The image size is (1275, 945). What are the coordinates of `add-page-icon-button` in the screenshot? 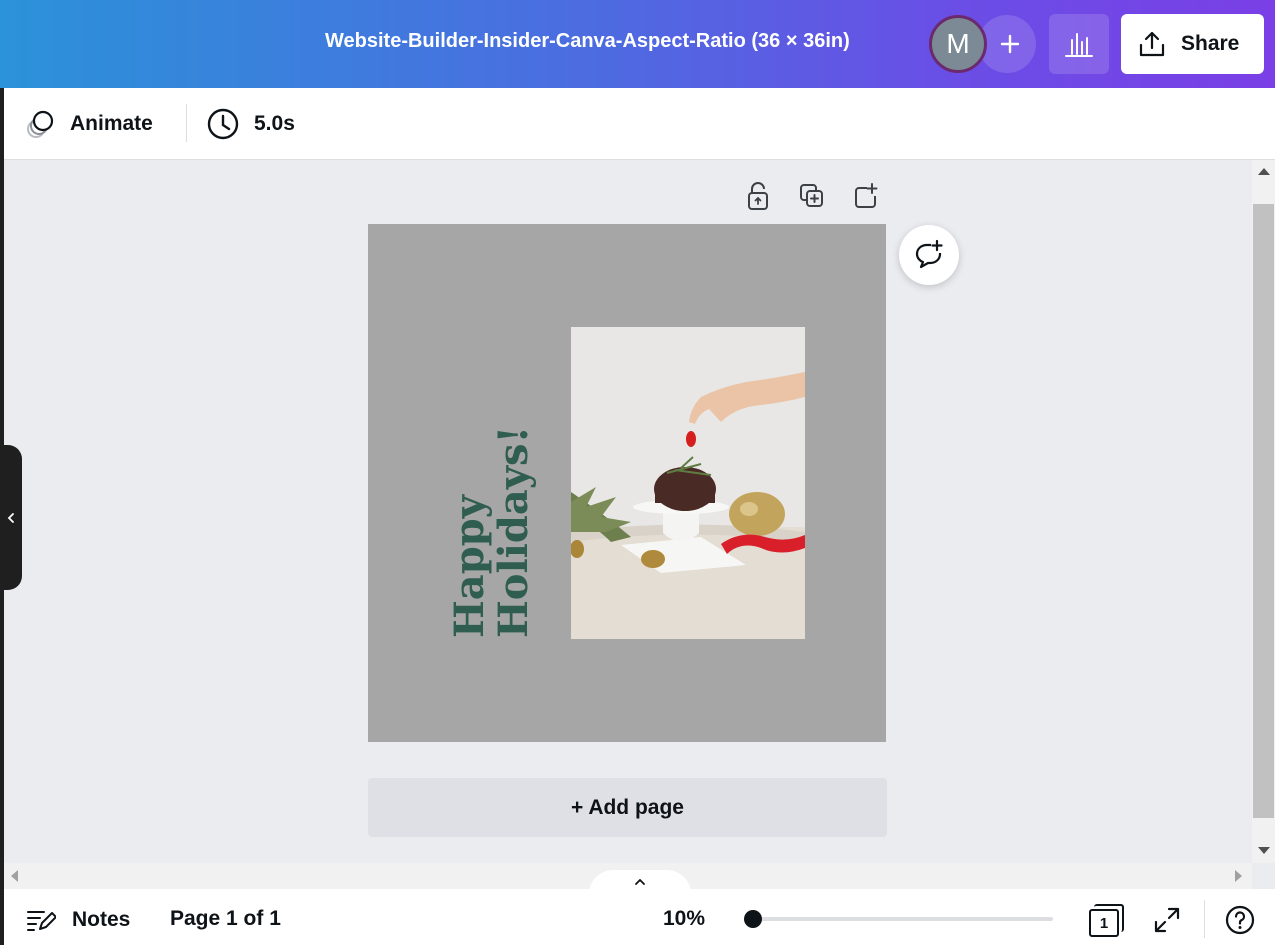 It's located at (866, 196).